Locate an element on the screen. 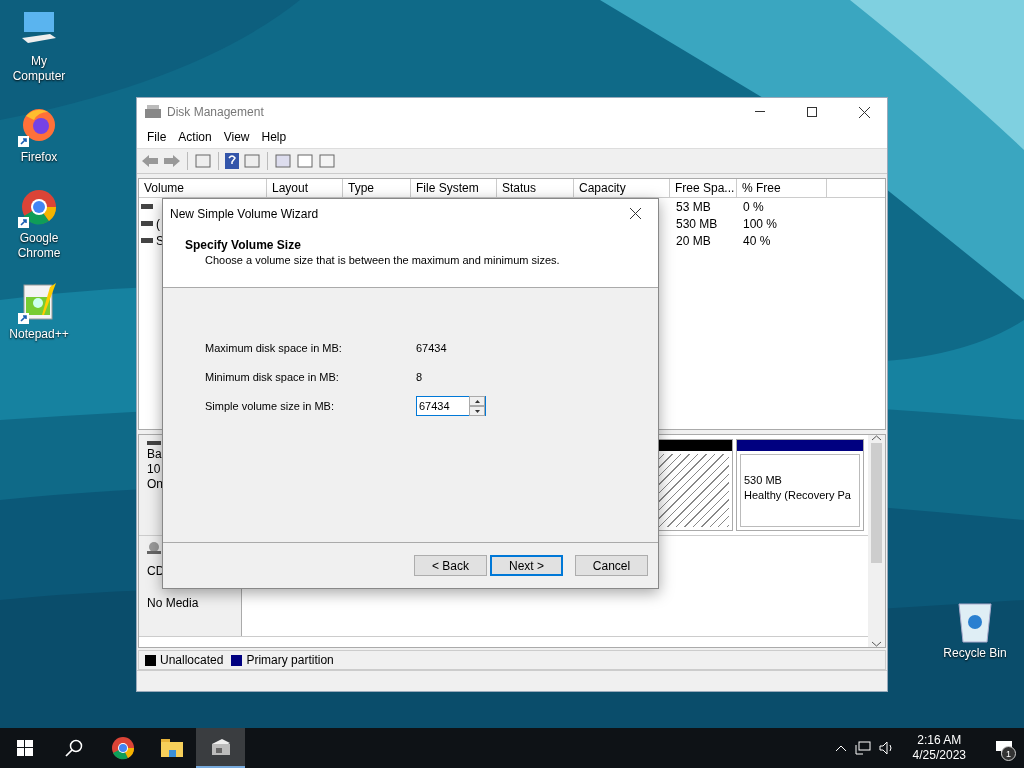 The width and height of the screenshot is (1024, 768). table-cell-text: 40 % is located at coordinates (757, 240).